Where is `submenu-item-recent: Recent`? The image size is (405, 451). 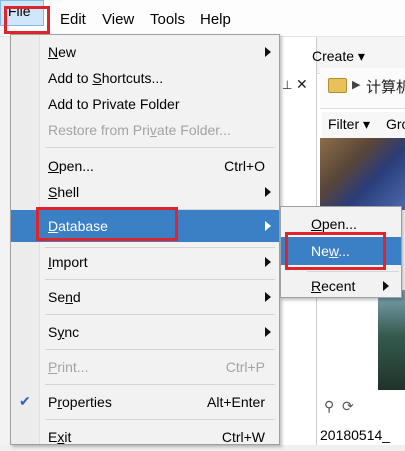 submenu-item-recent: Recent is located at coordinates (341, 286).